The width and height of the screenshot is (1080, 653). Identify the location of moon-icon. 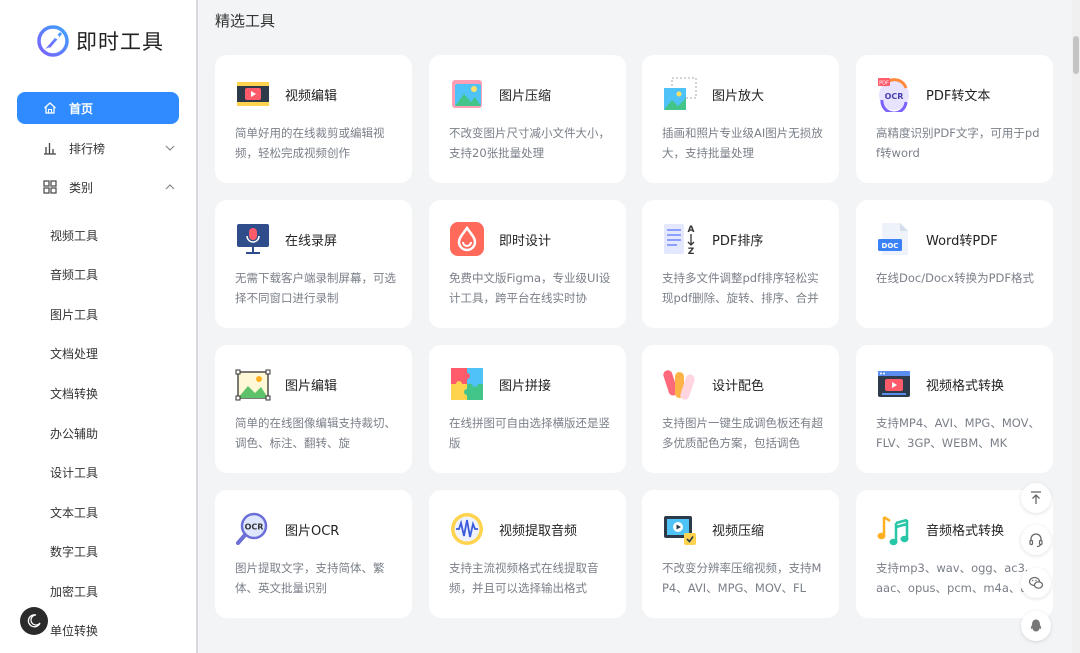
(34, 621).